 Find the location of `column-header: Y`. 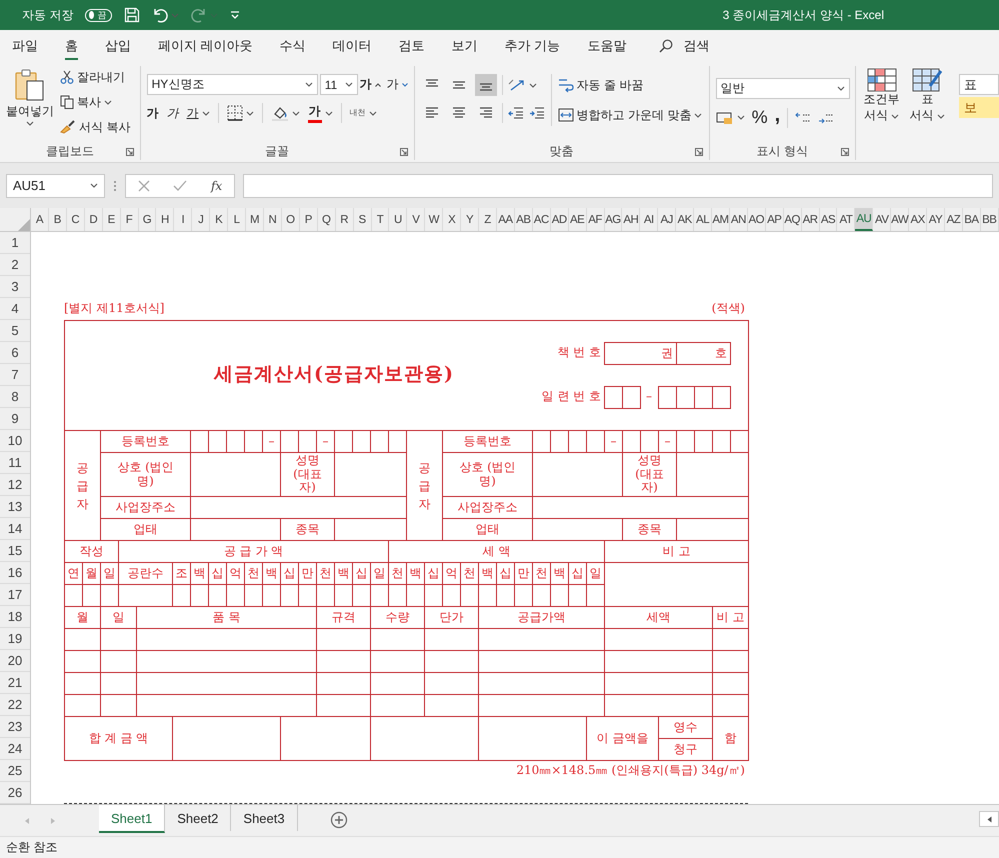

column-header: Y is located at coordinates (470, 219).